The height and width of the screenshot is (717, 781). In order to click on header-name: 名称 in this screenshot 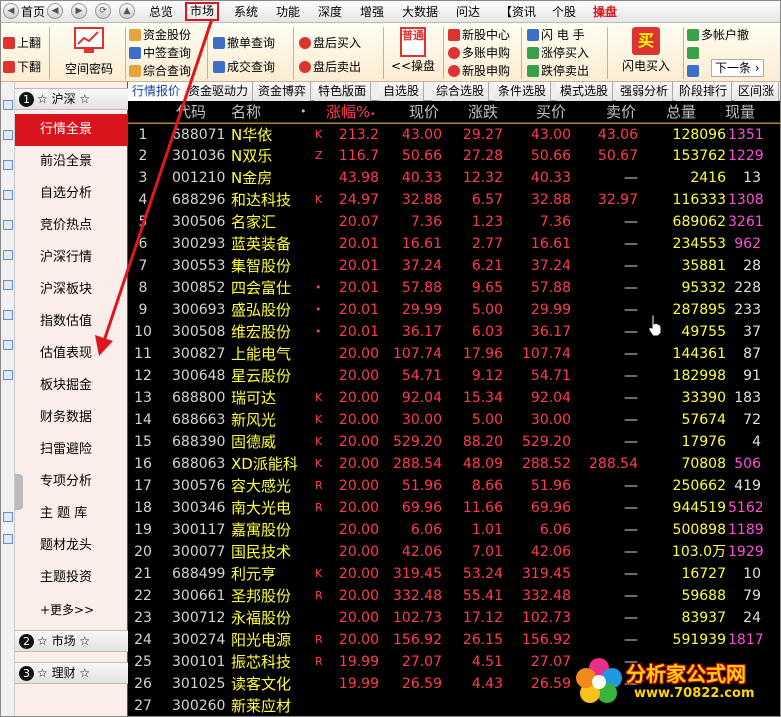, I will do `click(246, 112)`.